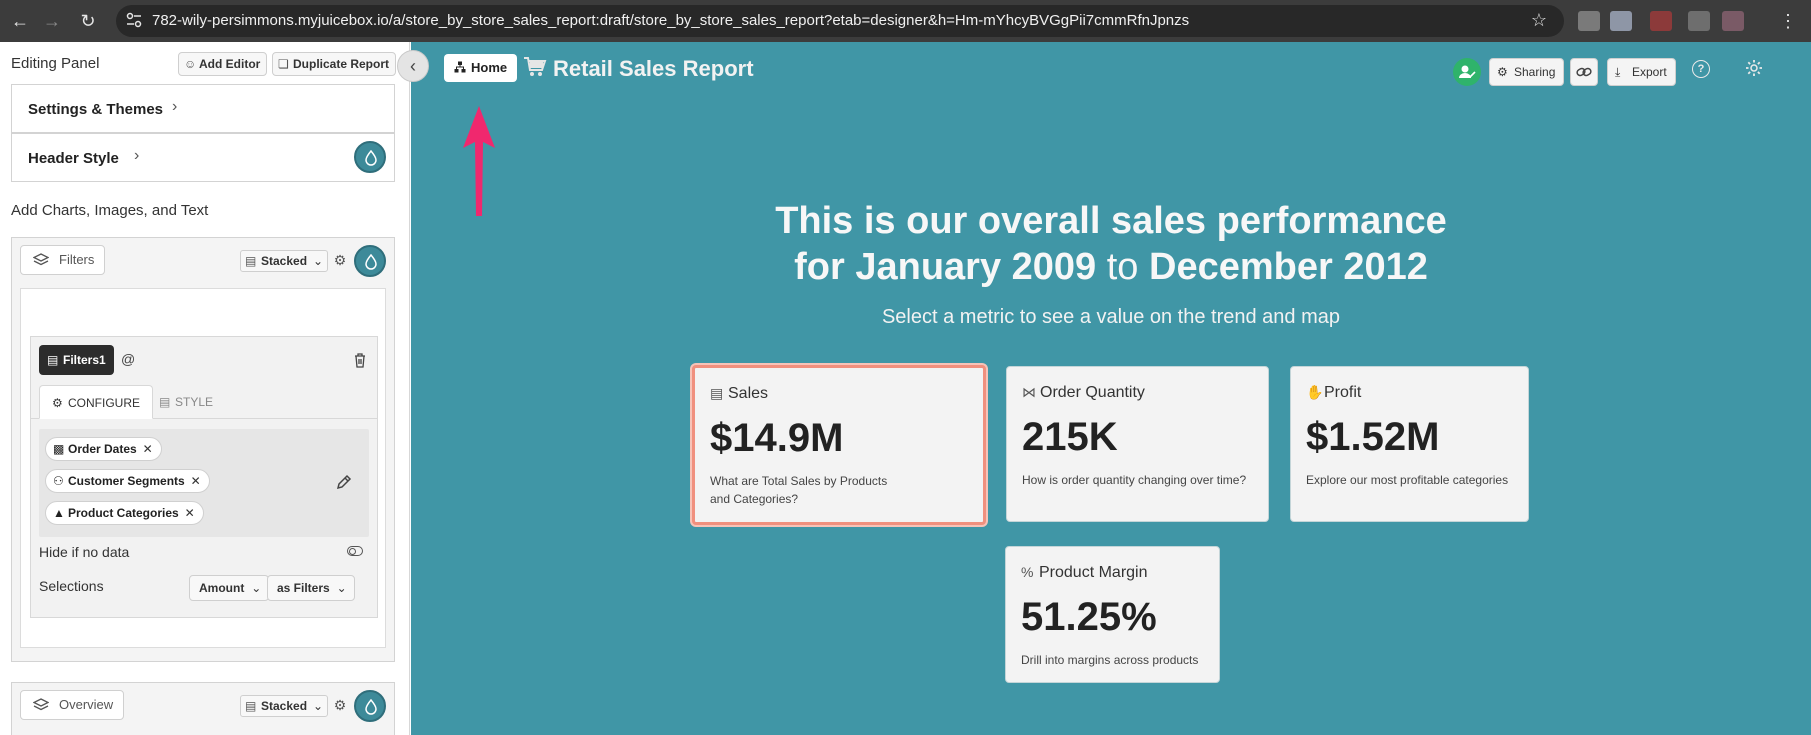 The image size is (1811, 735). Describe the element at coordinates (128, 359) in the screenshot. I see `at-icon: @` at that location.